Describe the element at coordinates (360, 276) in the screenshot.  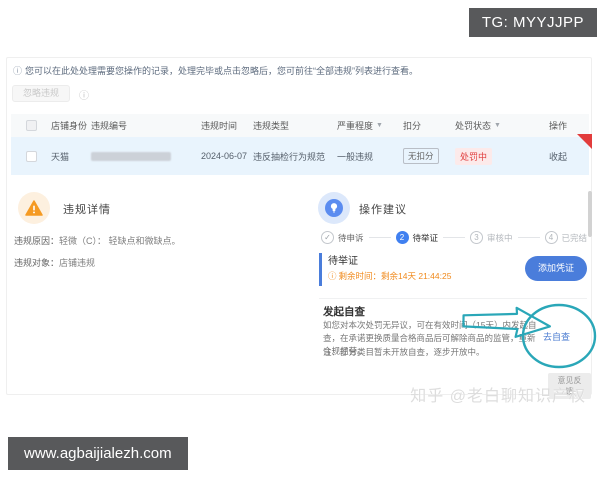
I see `countdown-label: 剩余时间：` at that location.